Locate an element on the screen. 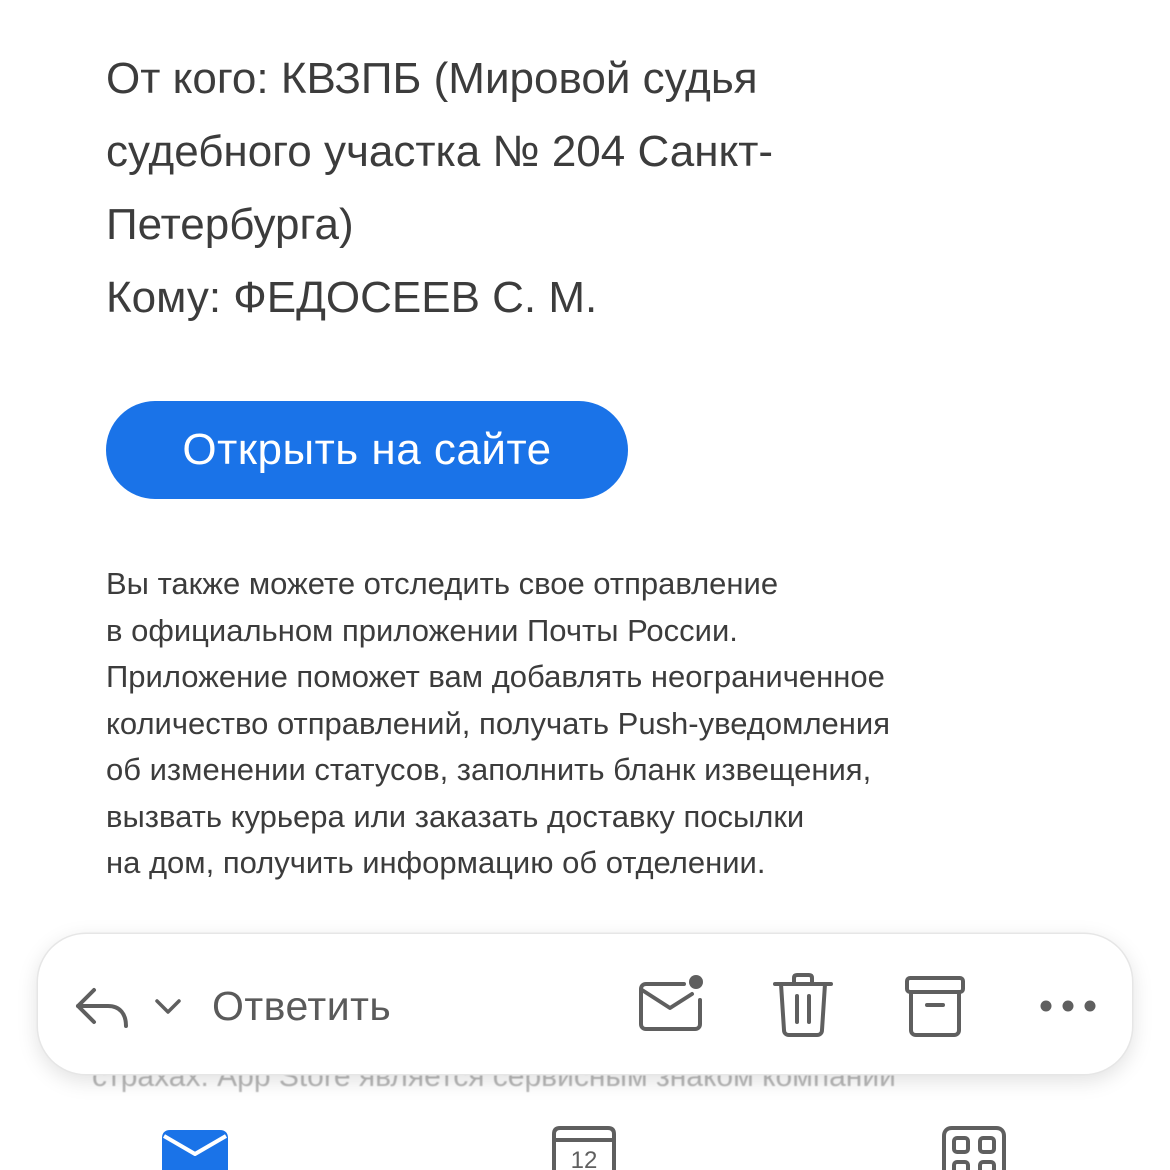 Image resolution: width=1170 pixels, height=1170 pixels. trash-icon is located at coordinates (803, 1005).